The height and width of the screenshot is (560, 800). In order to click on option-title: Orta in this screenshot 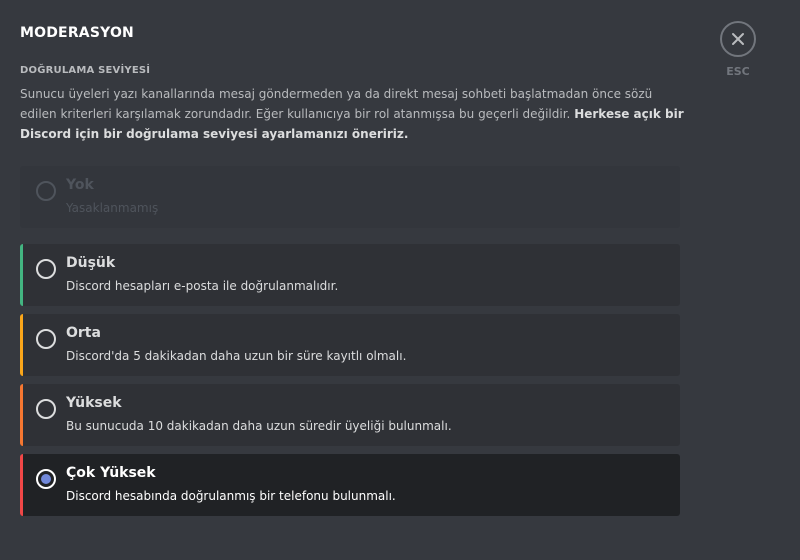, I will do `click(83, 333)`.